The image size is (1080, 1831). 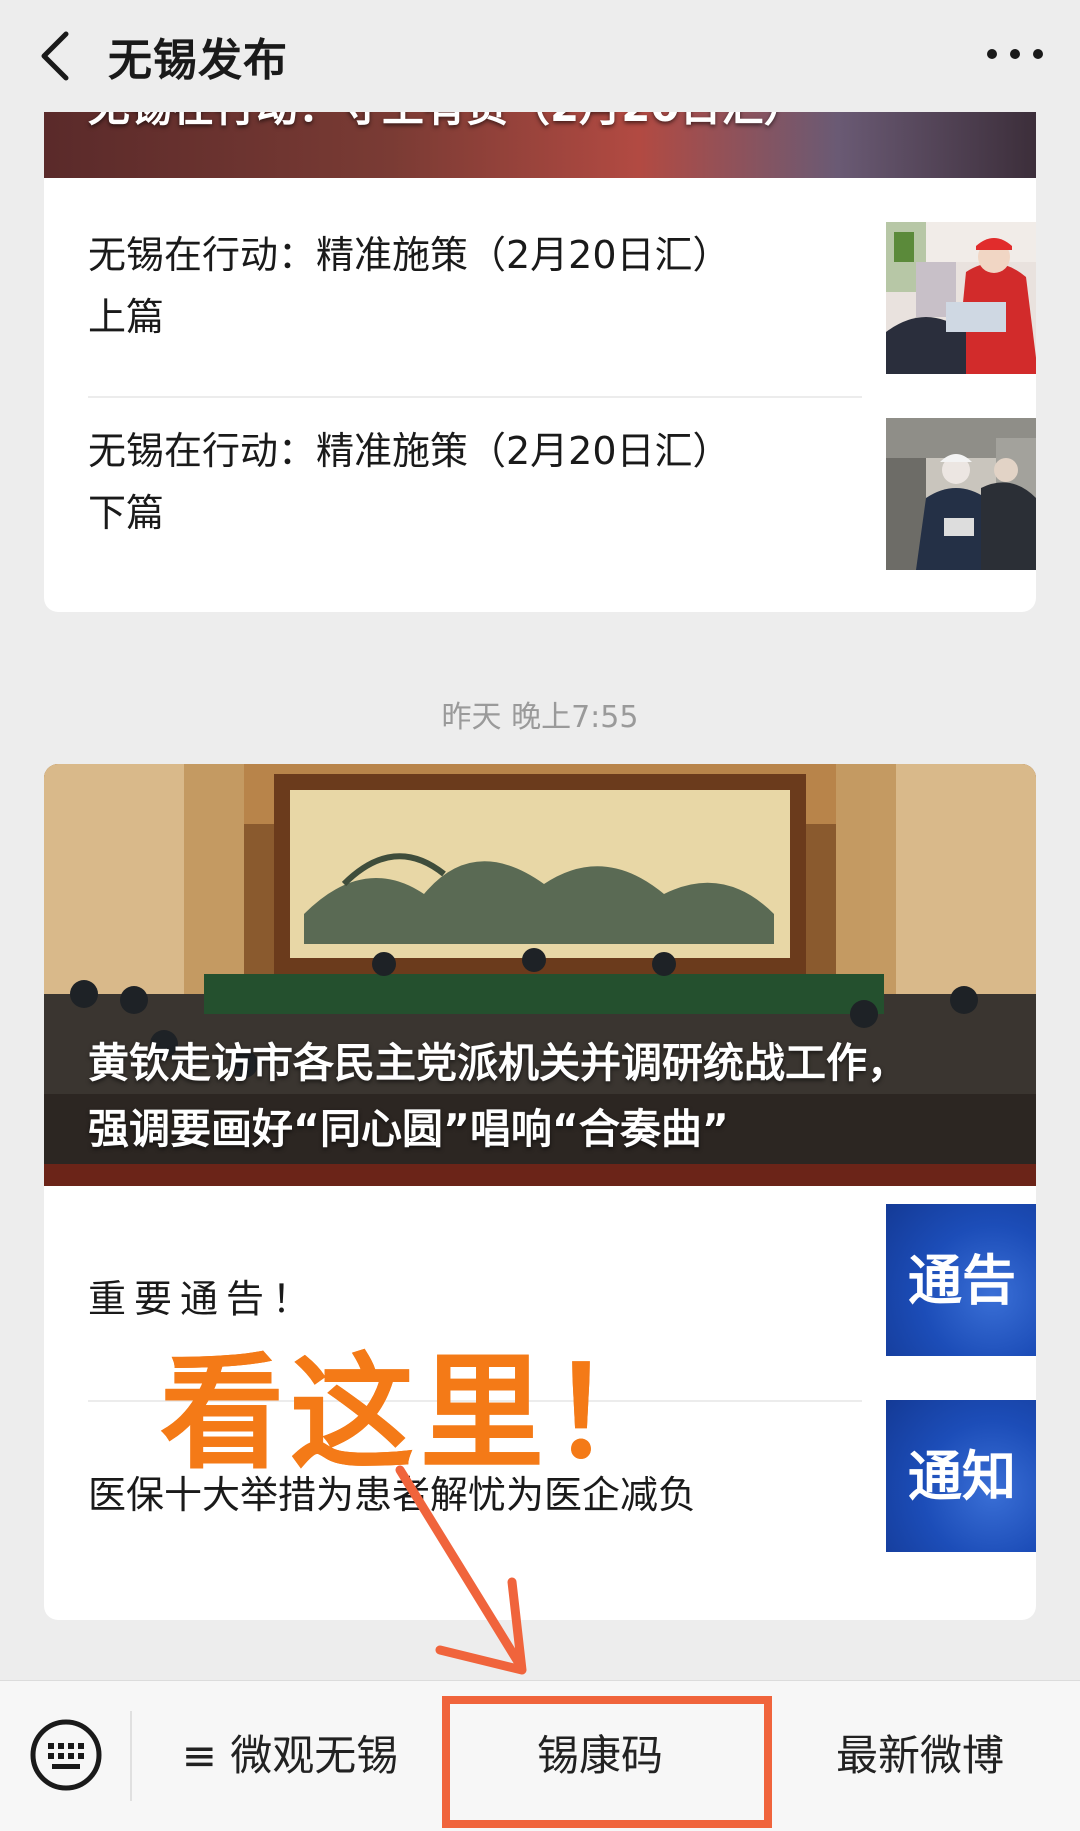 I want to click on article-thumbnail: 通知, so click(x=961, y=1476).